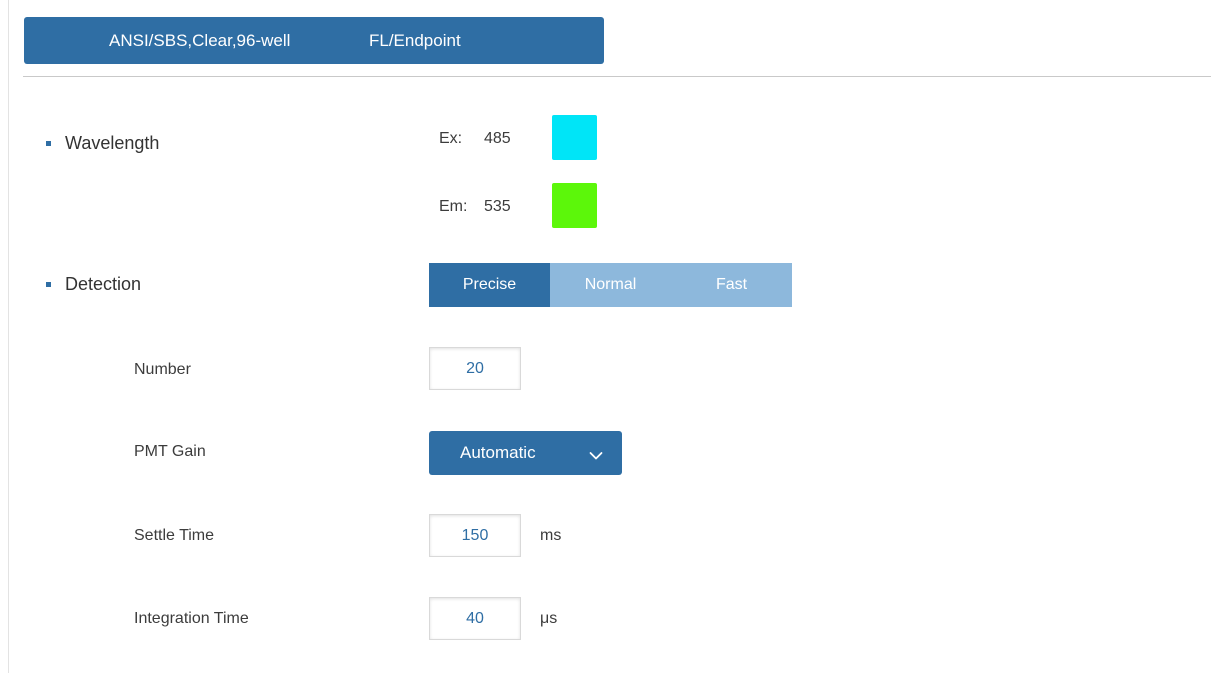  Describe the element at coordinates (200, 40) in the screenshot. I see `plate-type-label: ANSI/SBS,Clear,96-well` at that location.